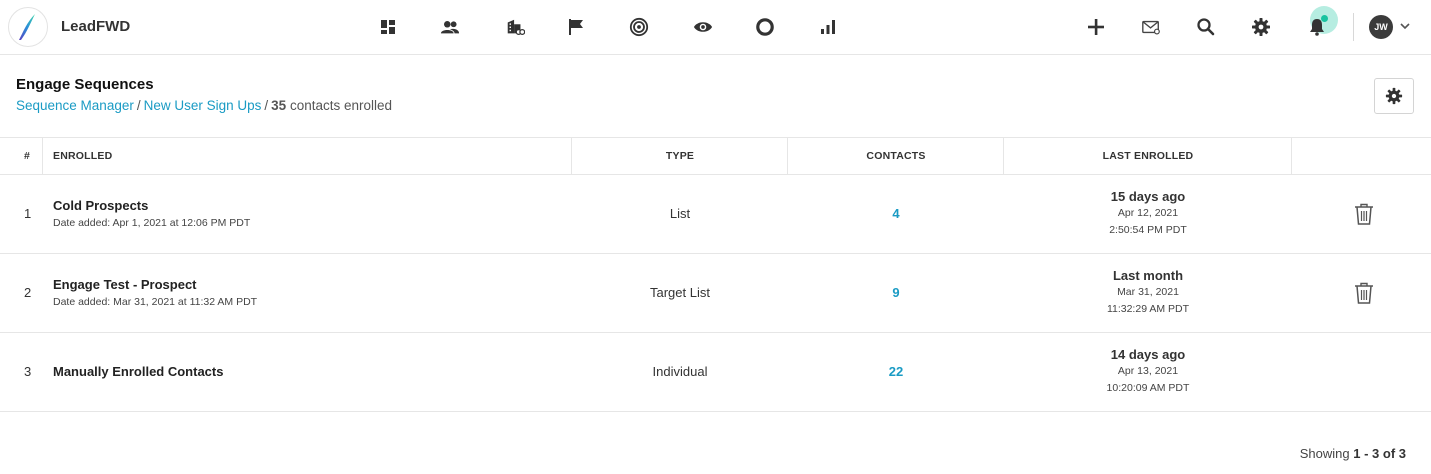 The image size is (1431, 474). I want to click on search-icon, so click(1206, 27).